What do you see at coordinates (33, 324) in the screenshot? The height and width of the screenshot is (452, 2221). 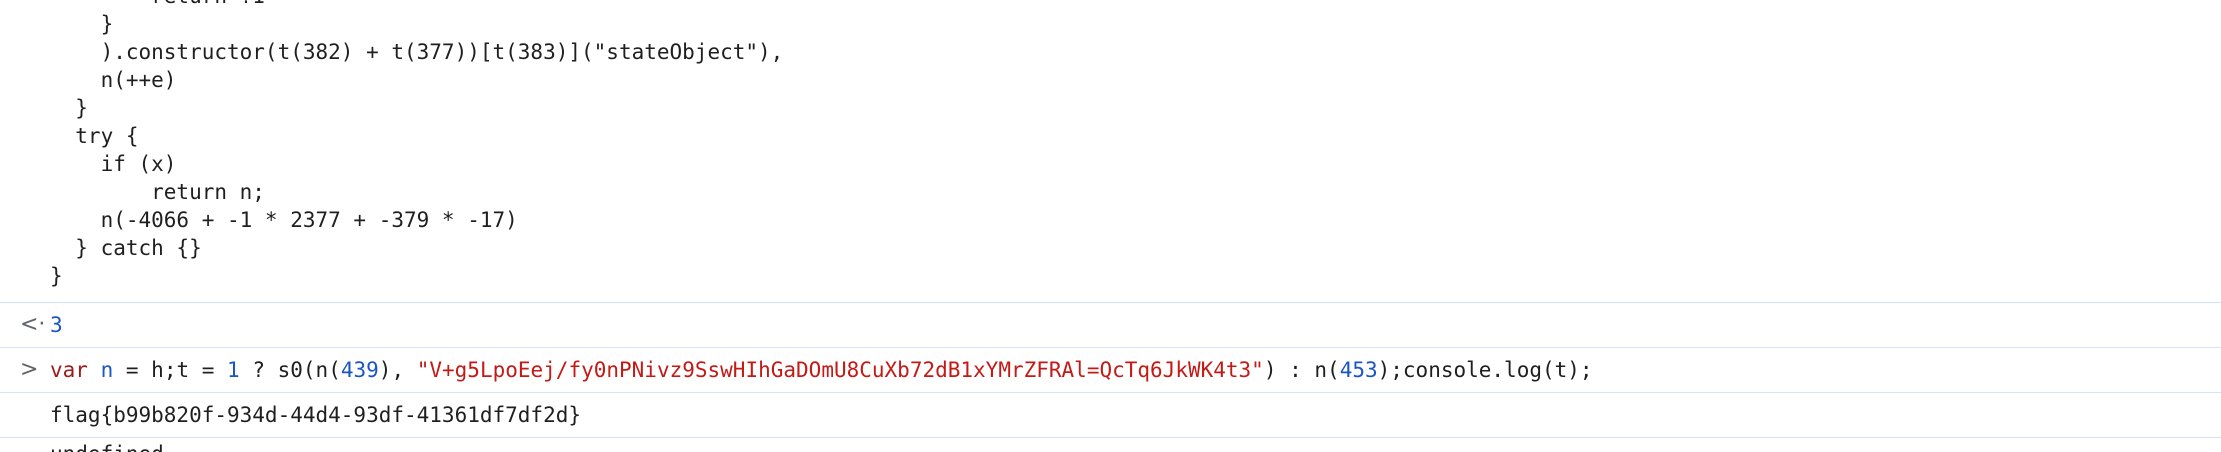 I see `return-arrow-icon: <·` at bounding box center [33, 324].